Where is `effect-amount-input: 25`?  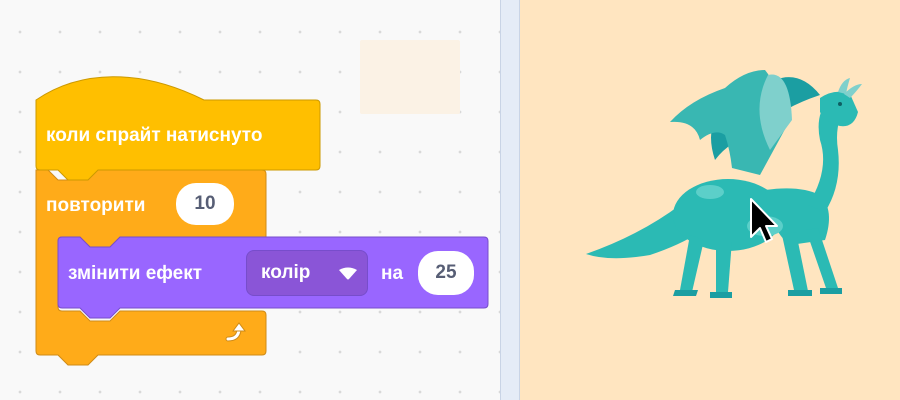
effect-amount-input: 25 is located at coordinates (446, 273).